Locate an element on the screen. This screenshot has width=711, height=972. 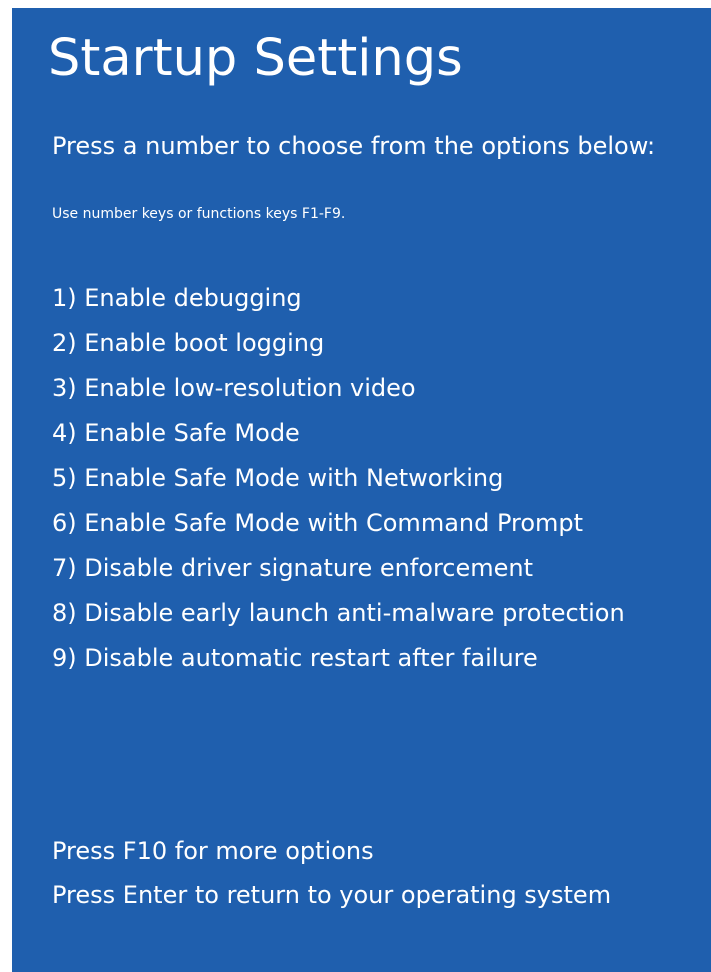
page-title: Startup Settings is located at coordinates (255, 58).